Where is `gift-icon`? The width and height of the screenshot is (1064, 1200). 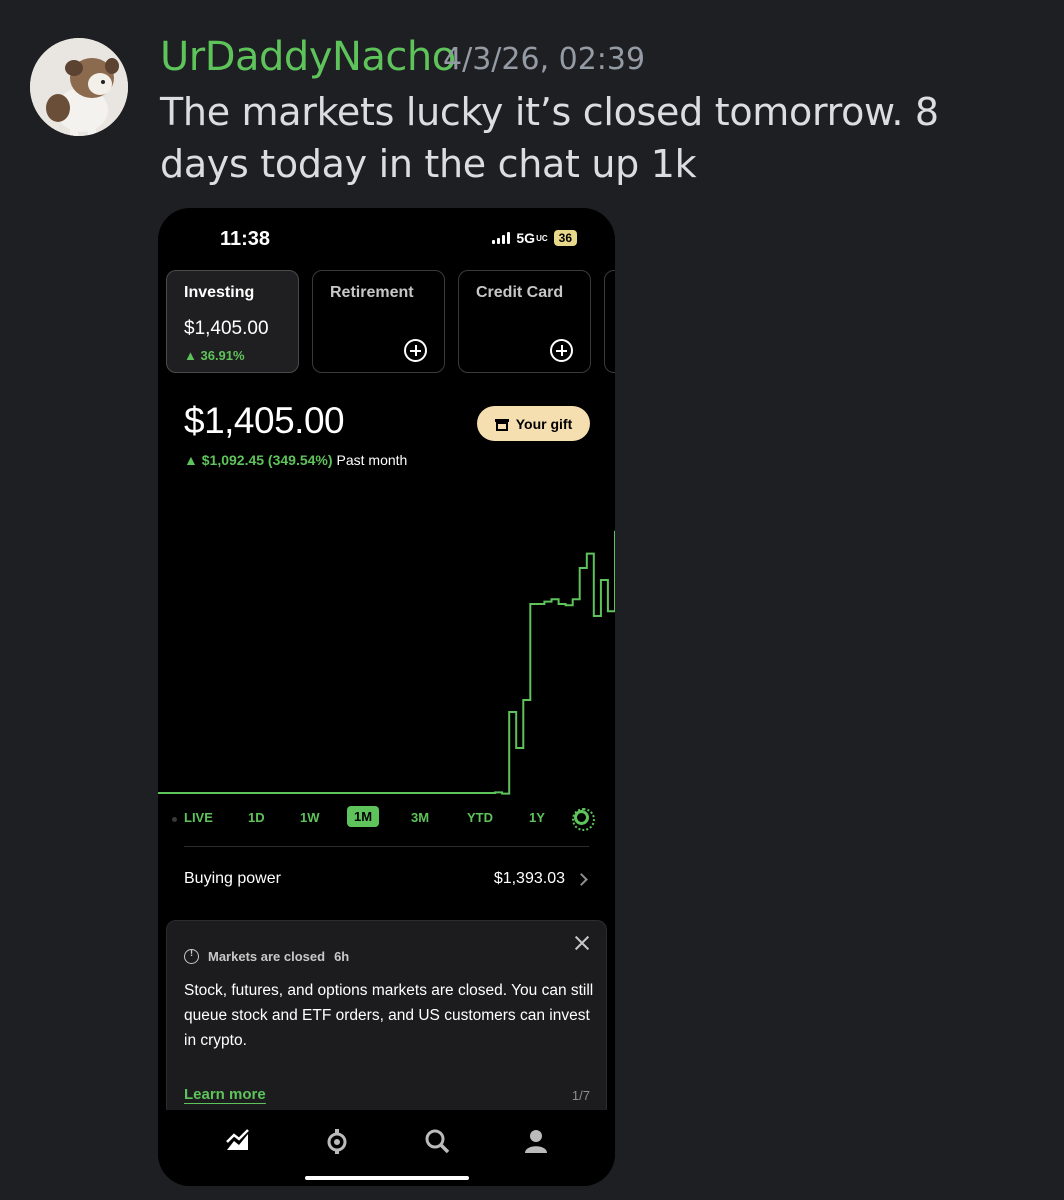
gift-icon is located at coordinates (501, 424).